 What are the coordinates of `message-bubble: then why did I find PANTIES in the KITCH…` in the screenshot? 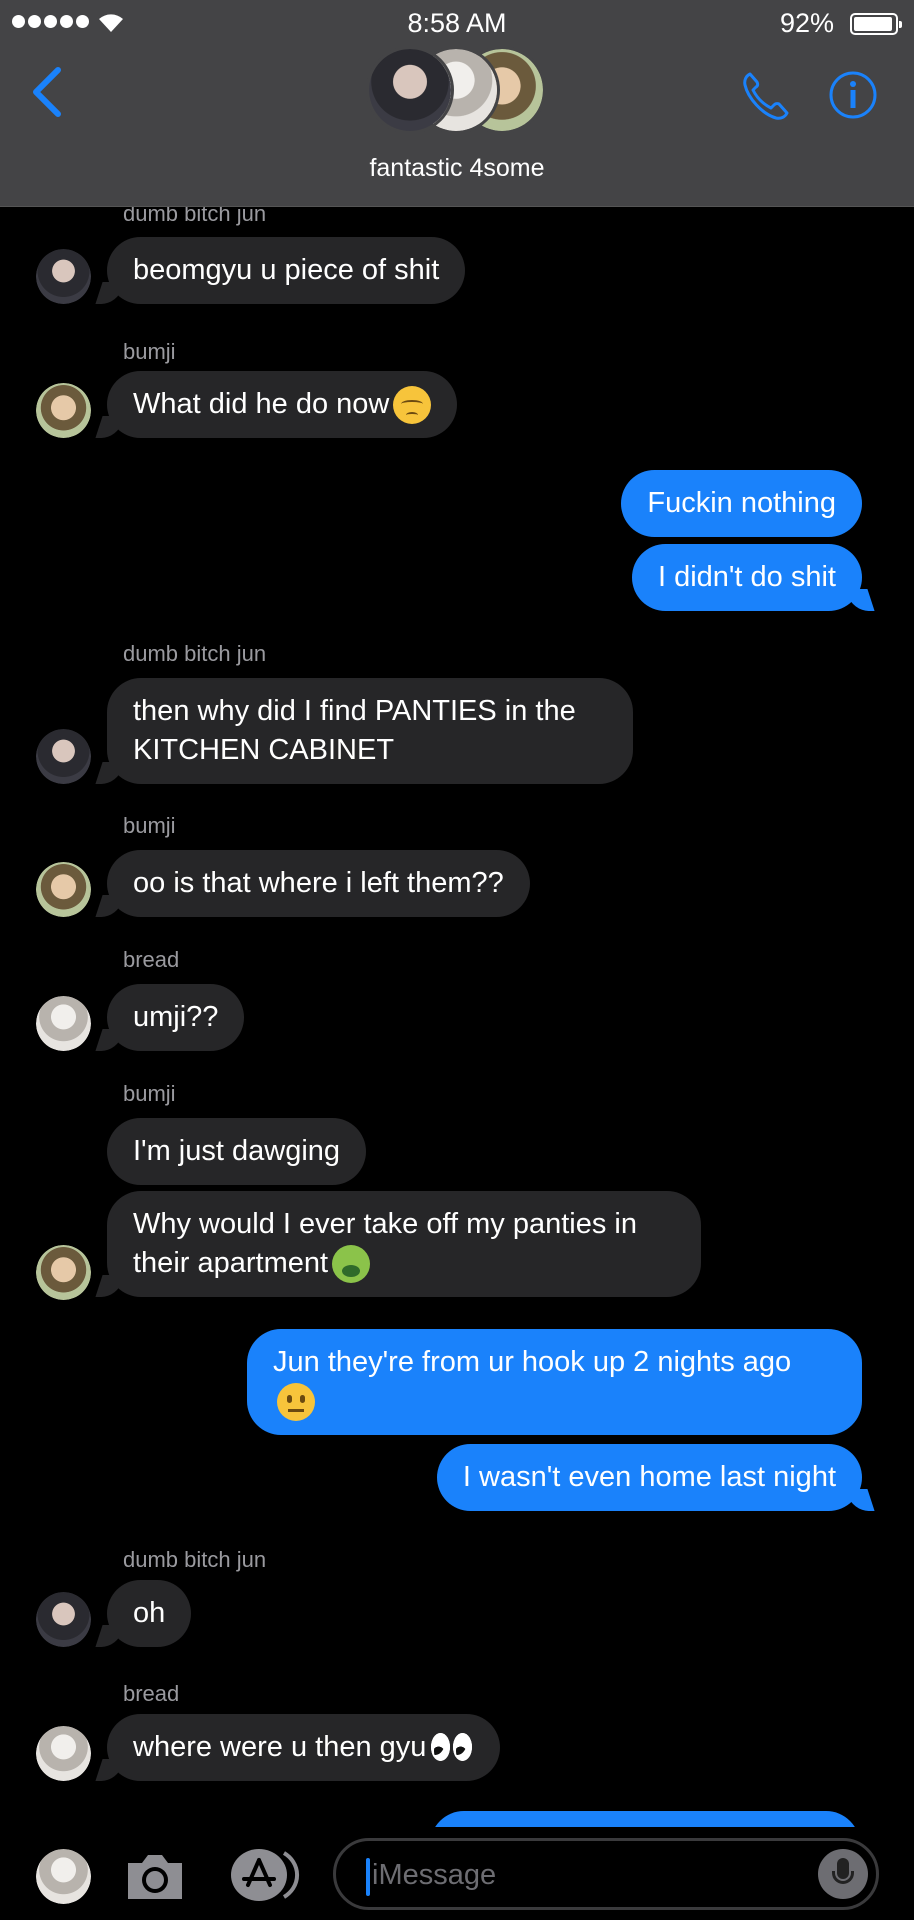 It's located at (370, 731).